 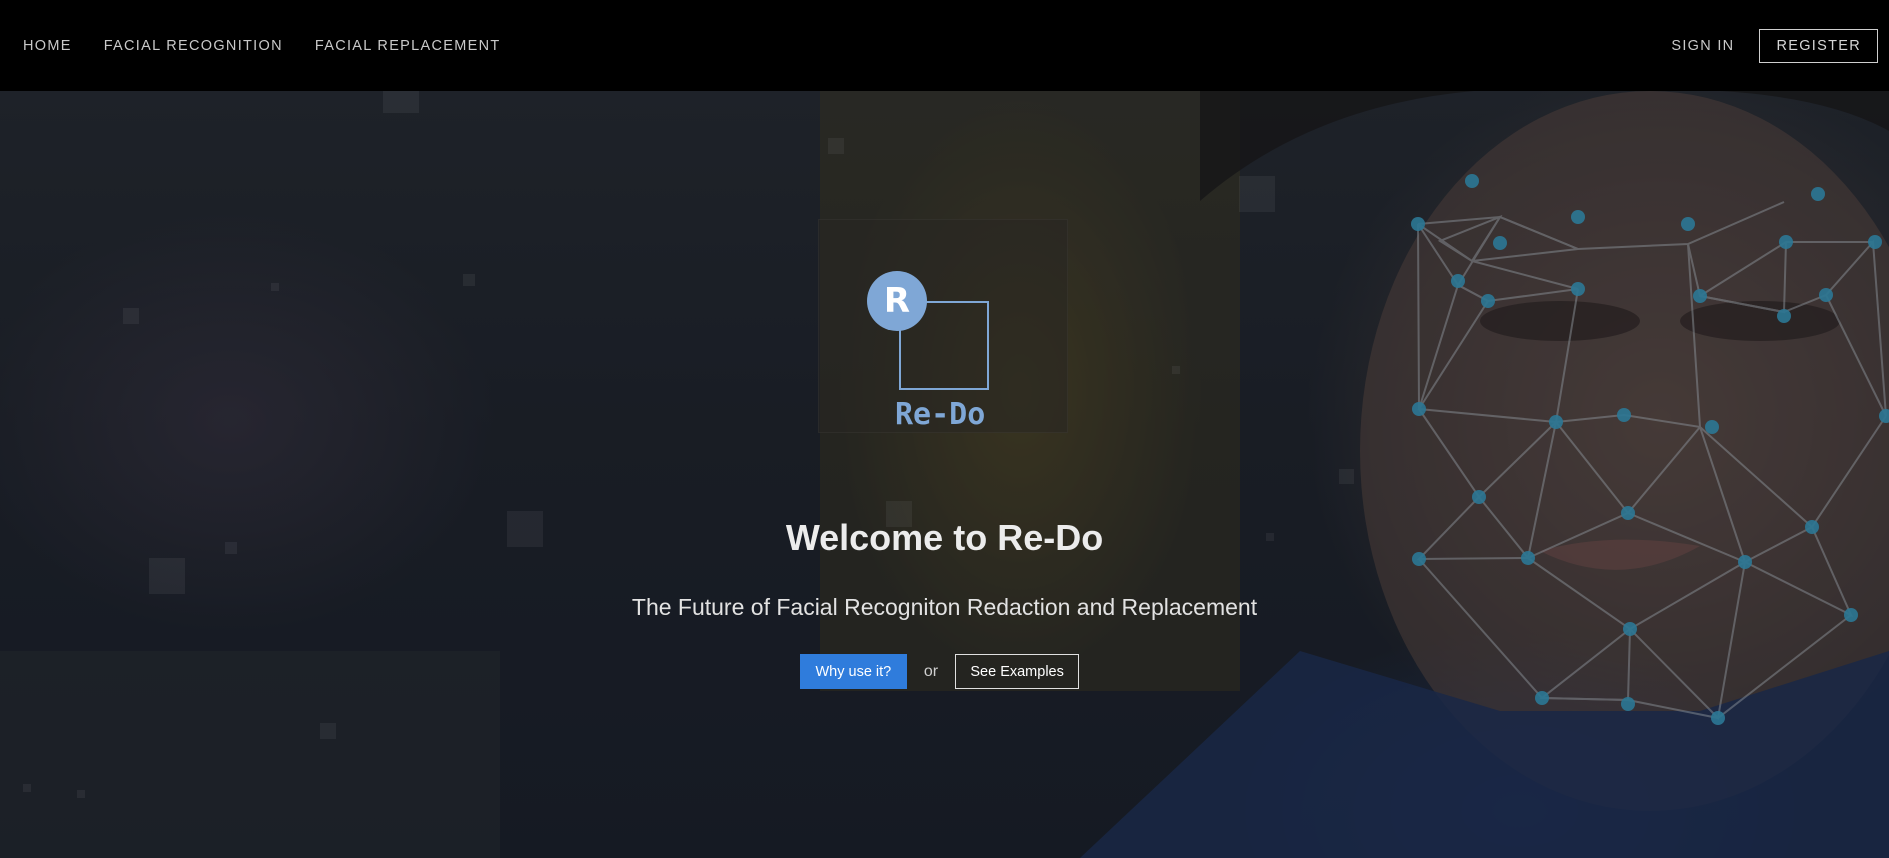 I want to click on hero-title: Welcome to Re-Do, so click(x=944, y=537).